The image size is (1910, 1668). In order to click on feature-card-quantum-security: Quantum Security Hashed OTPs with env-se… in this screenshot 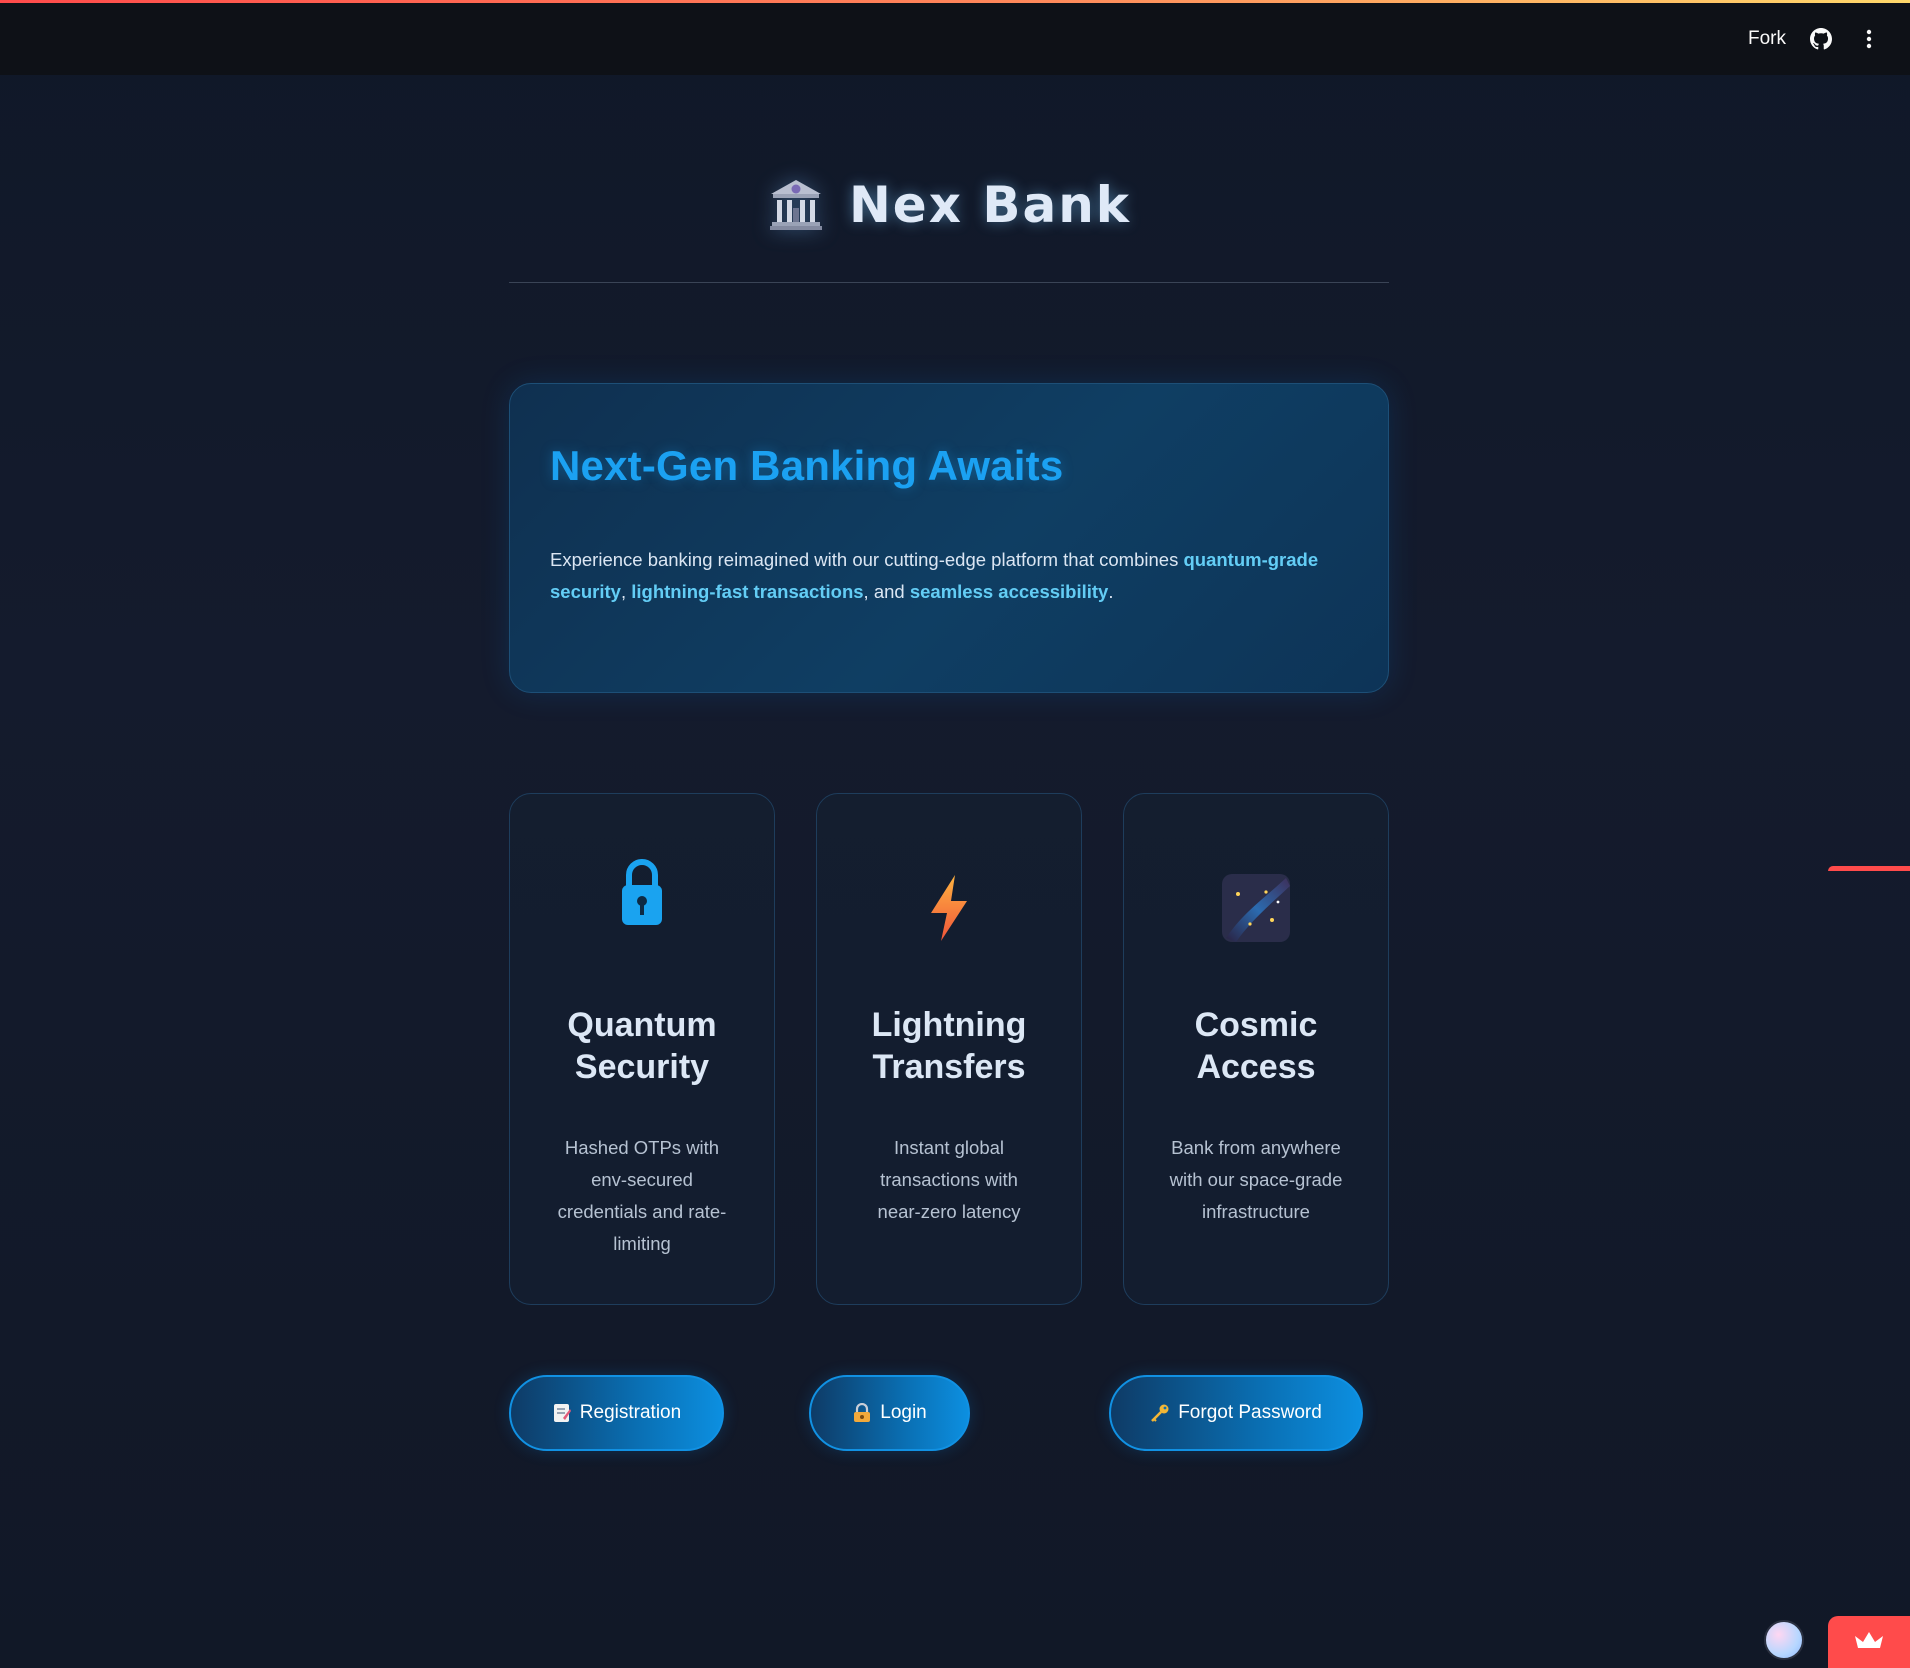, I will do `click(642, 1049)`.